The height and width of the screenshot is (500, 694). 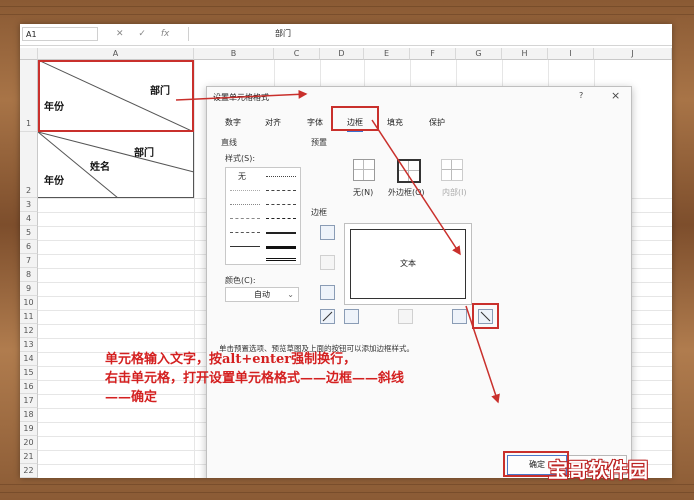 I want to click on highlight-cell-box, so click(x=116, y=96).